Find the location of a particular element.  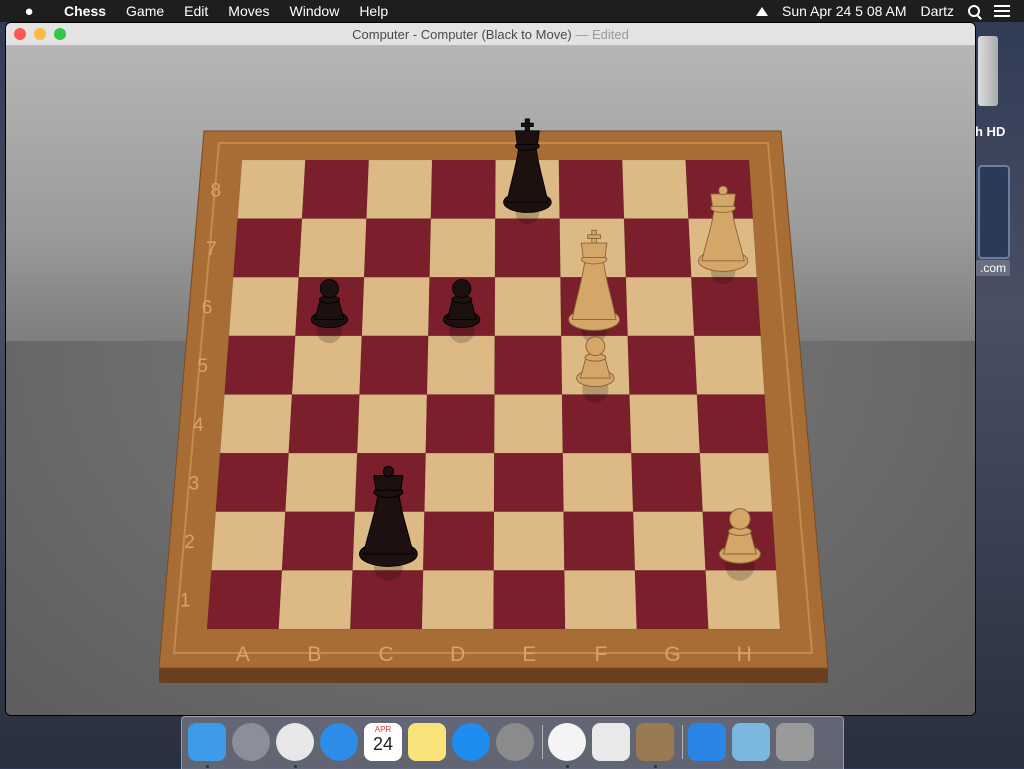

calendar-icon: APR 24 is located at coordinates (383, 742).